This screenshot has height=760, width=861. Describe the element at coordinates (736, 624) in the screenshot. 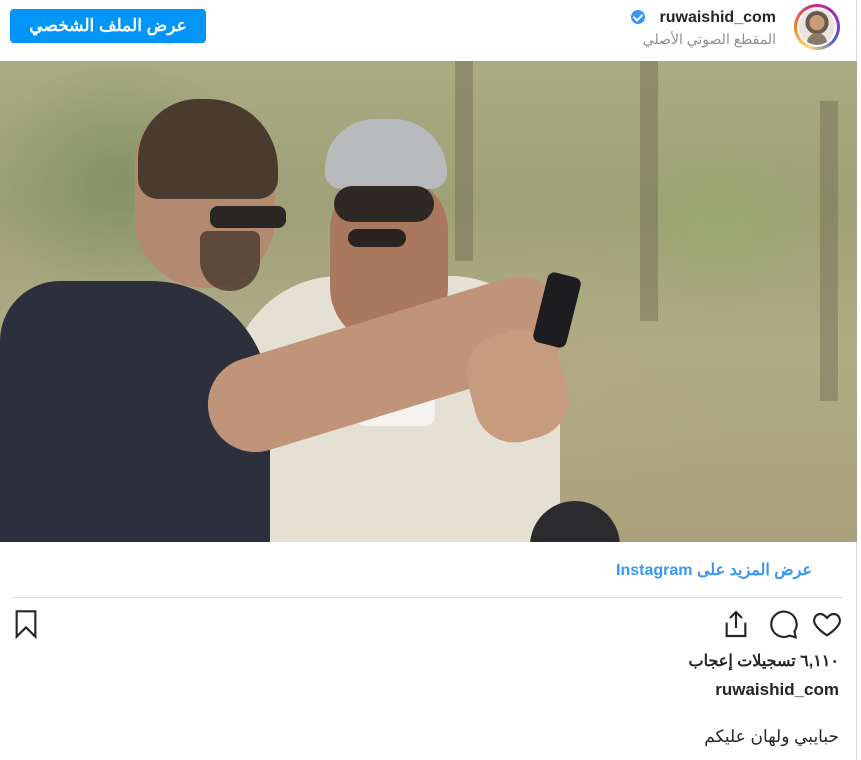

I see `share-icon` at that location.